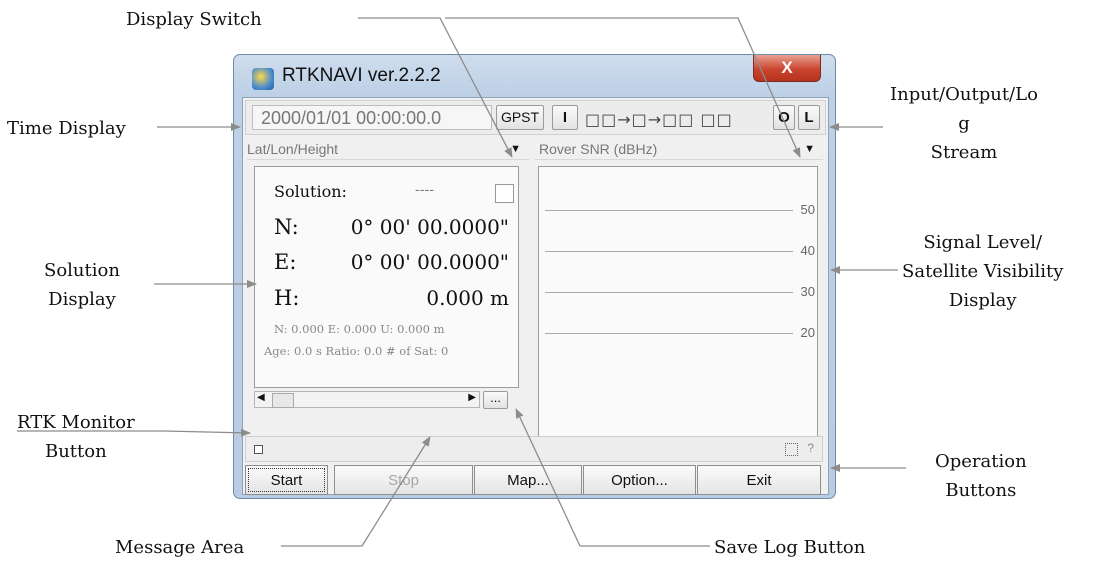 The height and width of the screenshot is (567, 1097). I want to click on snr-level-label: 50, so click(807, 209).